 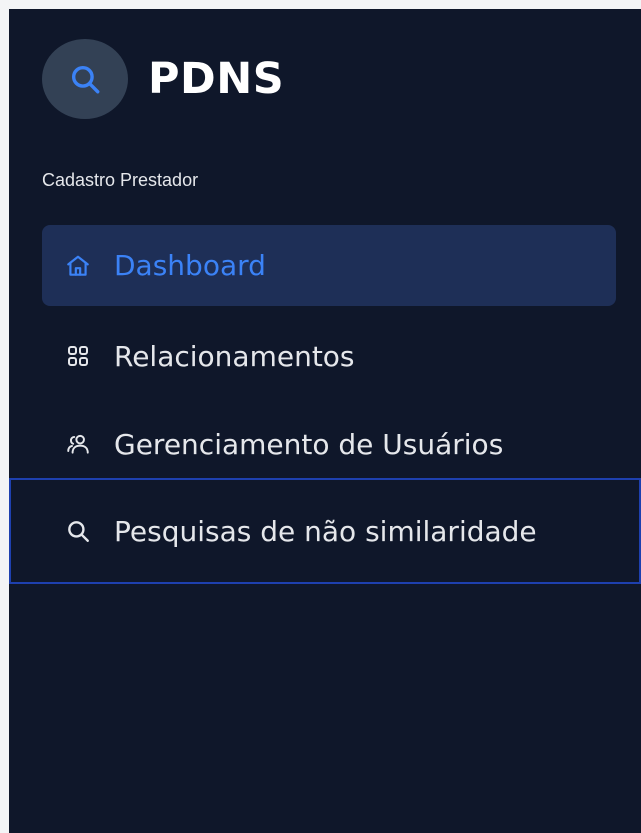 I want to click on sidebar-item-label: Pesquisas de não similaridade, so click(x=325, y=531).